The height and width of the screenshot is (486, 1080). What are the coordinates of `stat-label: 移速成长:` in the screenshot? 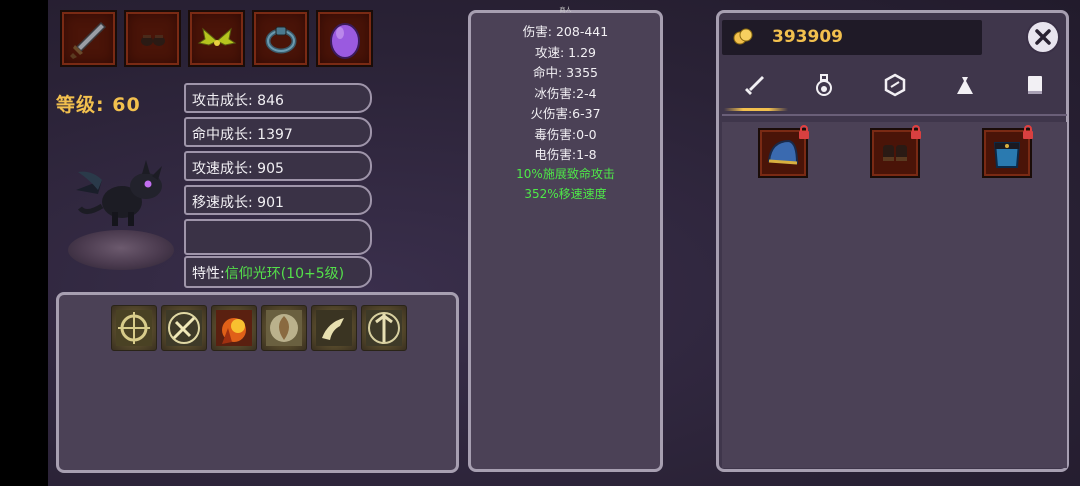 It's located at (222, 203).